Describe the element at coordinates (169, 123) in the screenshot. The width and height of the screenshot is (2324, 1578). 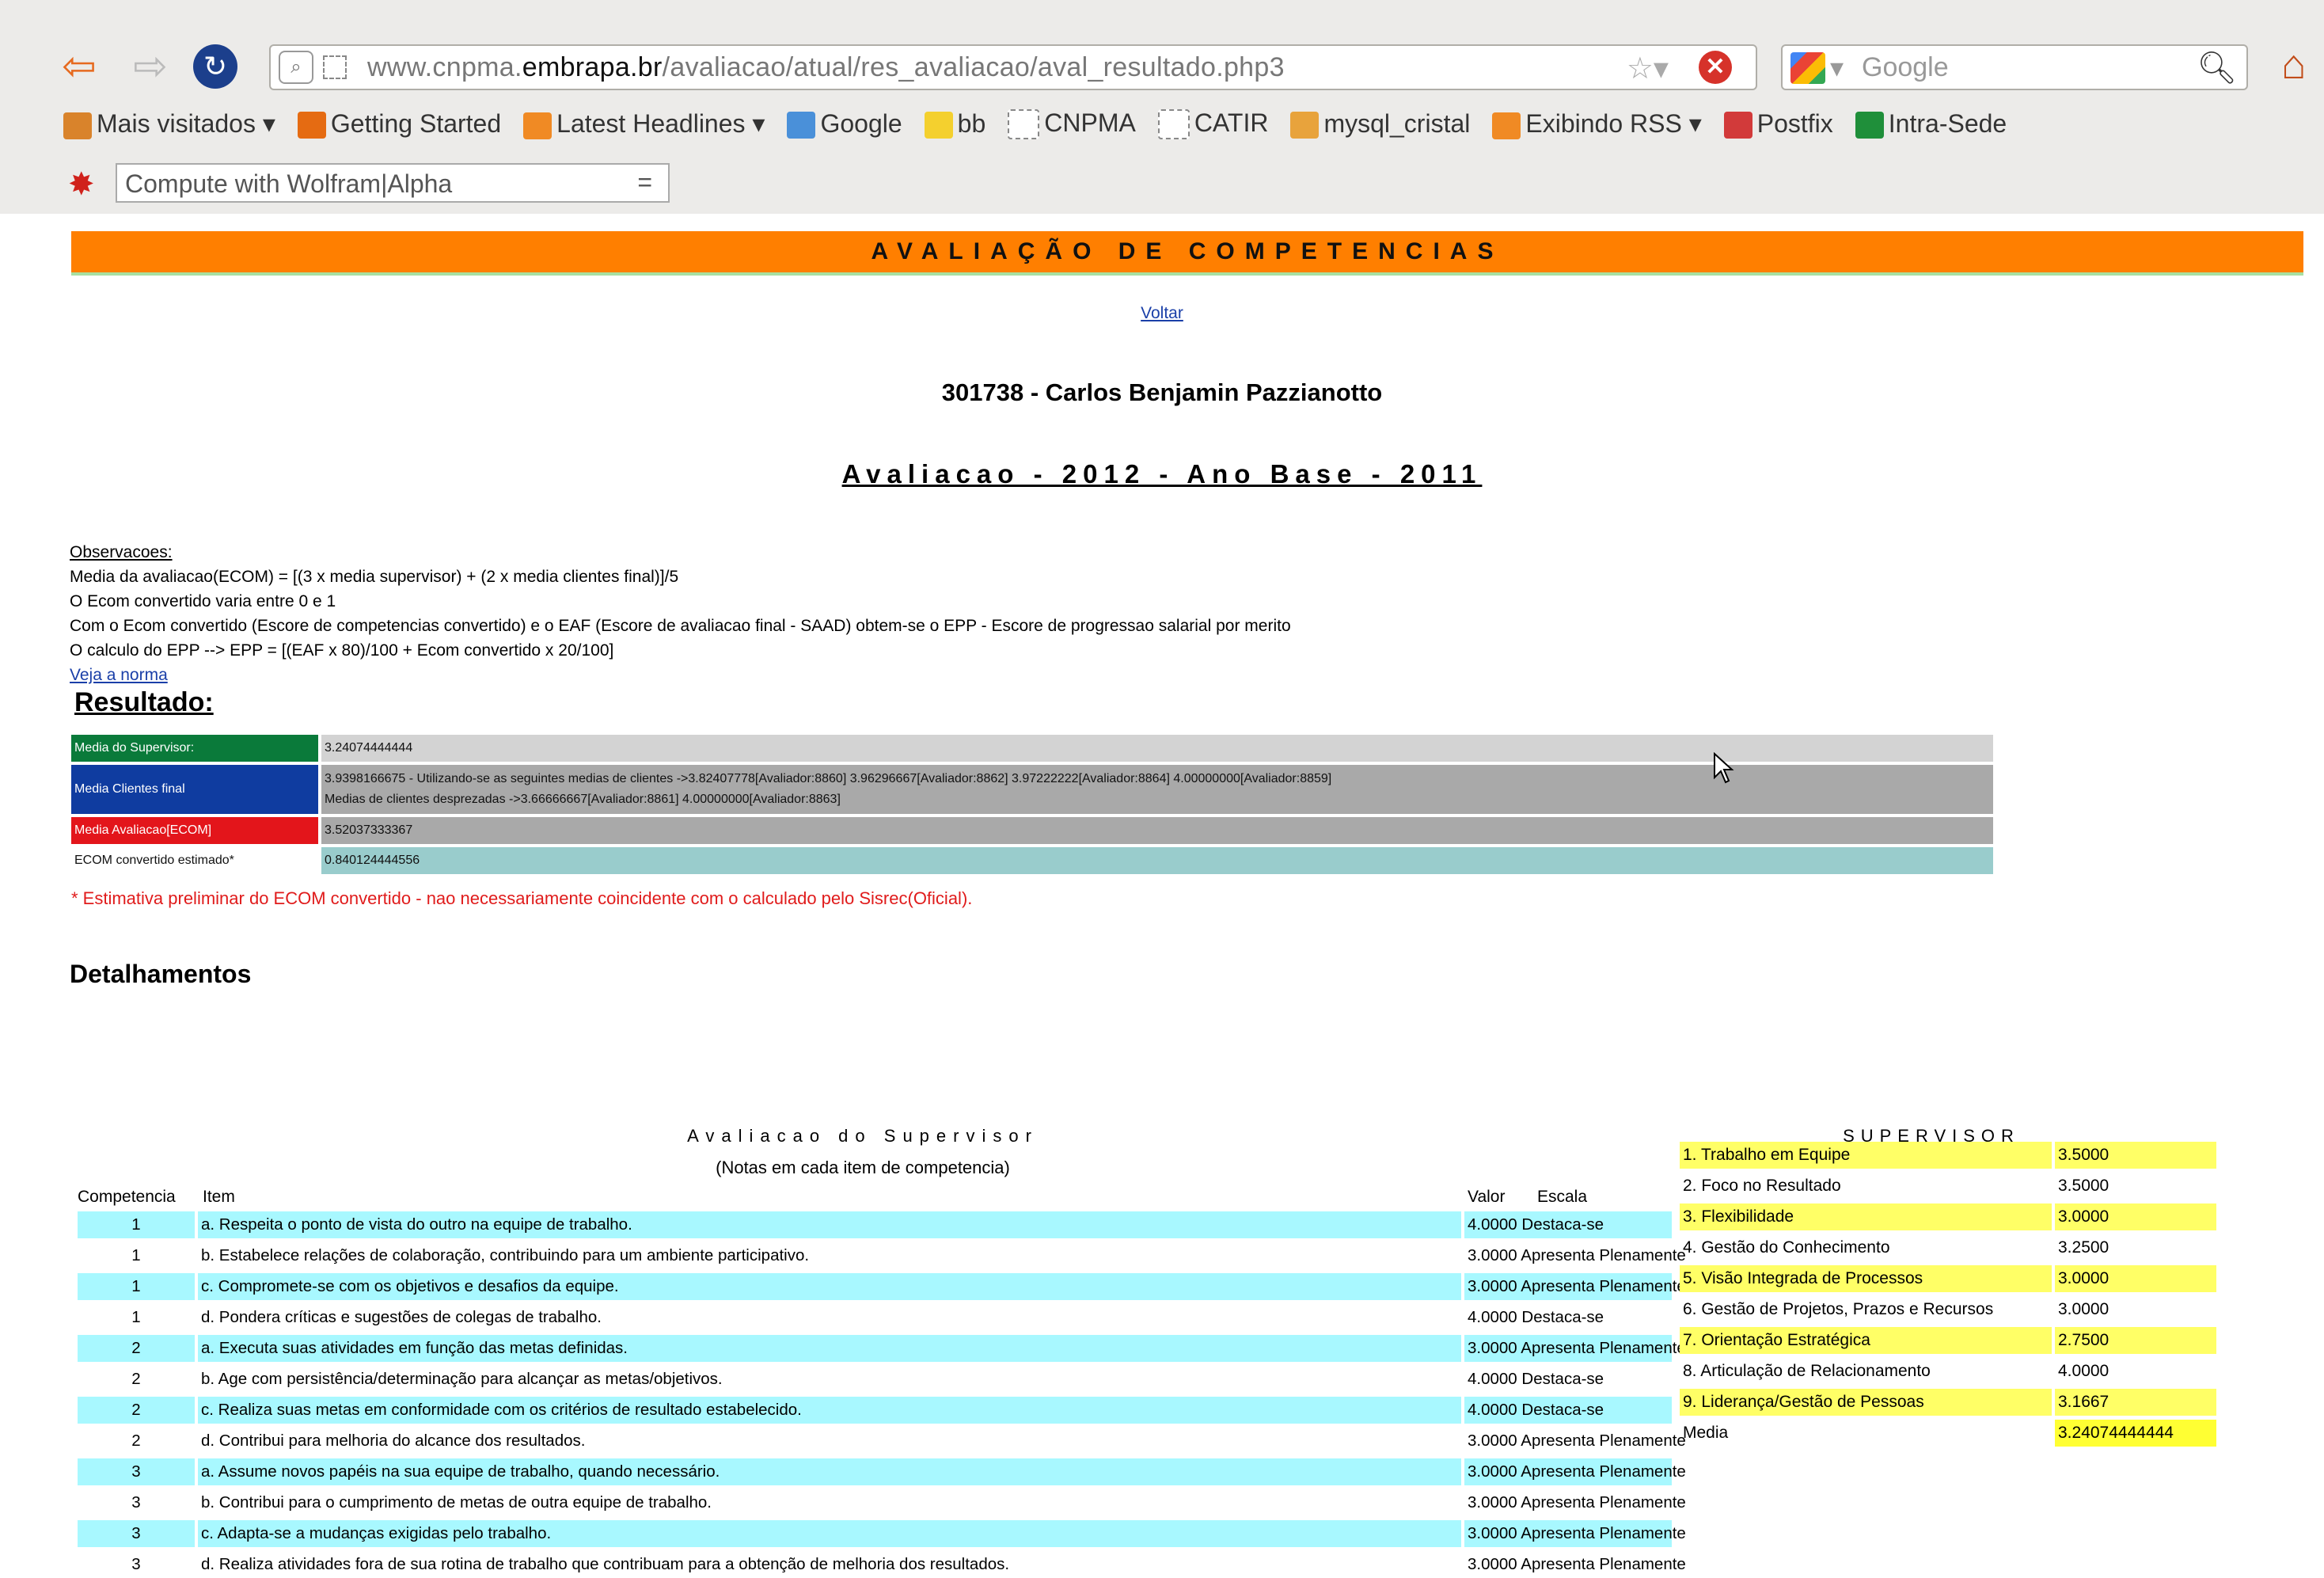
I see `bookmark-item: Mais visitados ▾` at that location.